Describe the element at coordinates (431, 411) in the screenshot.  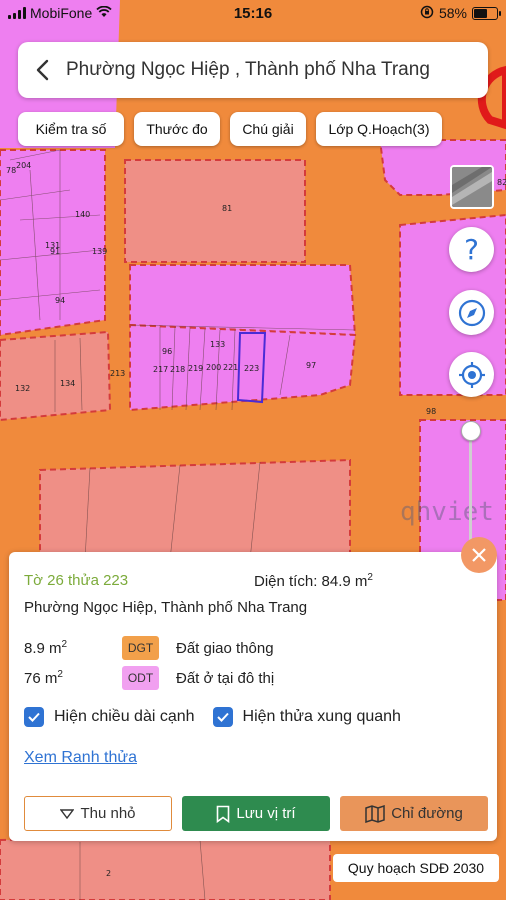
I see `parcel-label: 98` at that location.